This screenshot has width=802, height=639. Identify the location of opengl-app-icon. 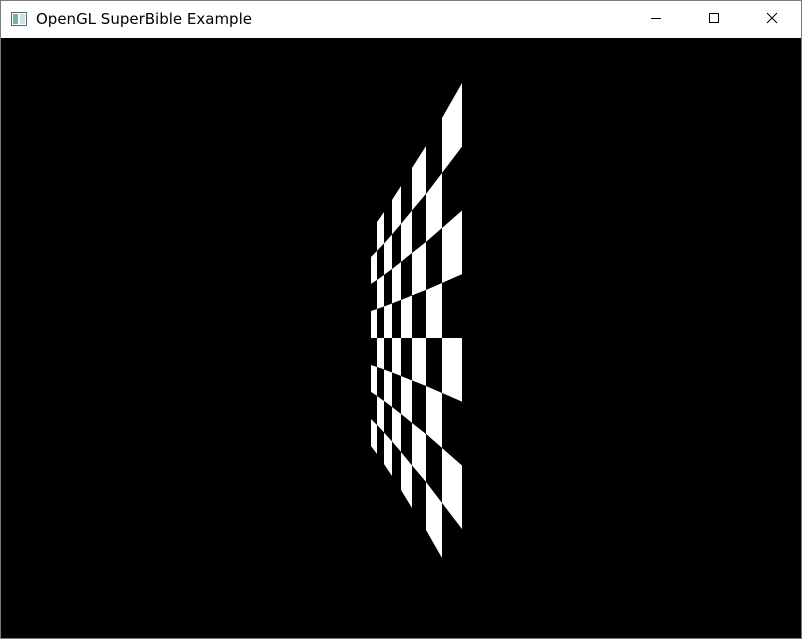
(19, 19).